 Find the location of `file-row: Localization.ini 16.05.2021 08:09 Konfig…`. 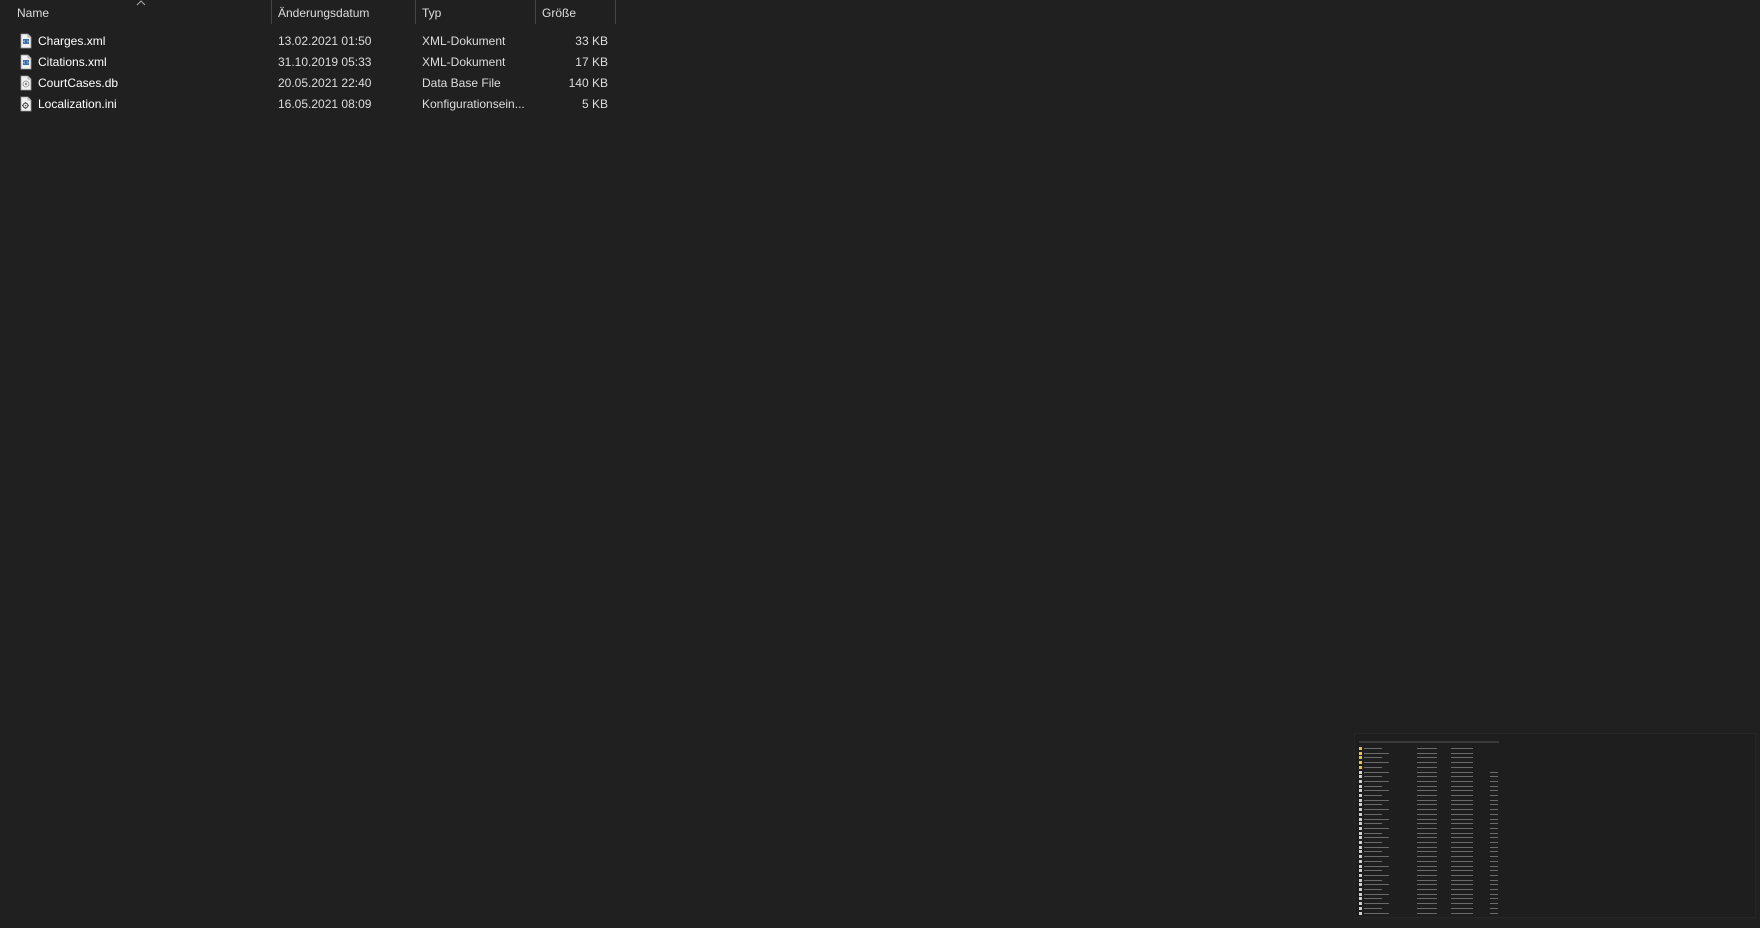

file-row: Localization.ini 16.05.2021 08:09 Konfig… is located at coordinates (308, 104).